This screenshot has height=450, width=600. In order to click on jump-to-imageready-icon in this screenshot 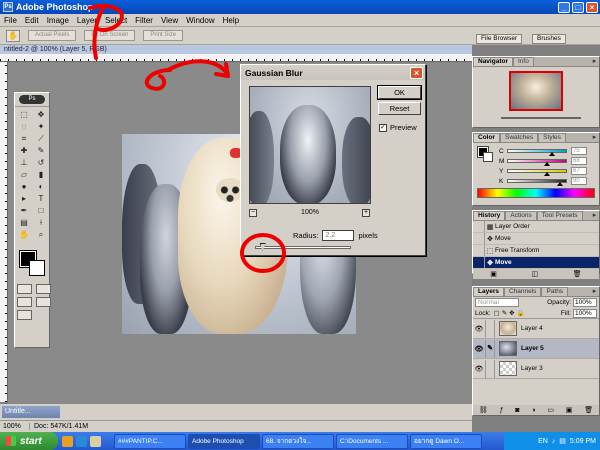, I will do `click(24, 315)`.